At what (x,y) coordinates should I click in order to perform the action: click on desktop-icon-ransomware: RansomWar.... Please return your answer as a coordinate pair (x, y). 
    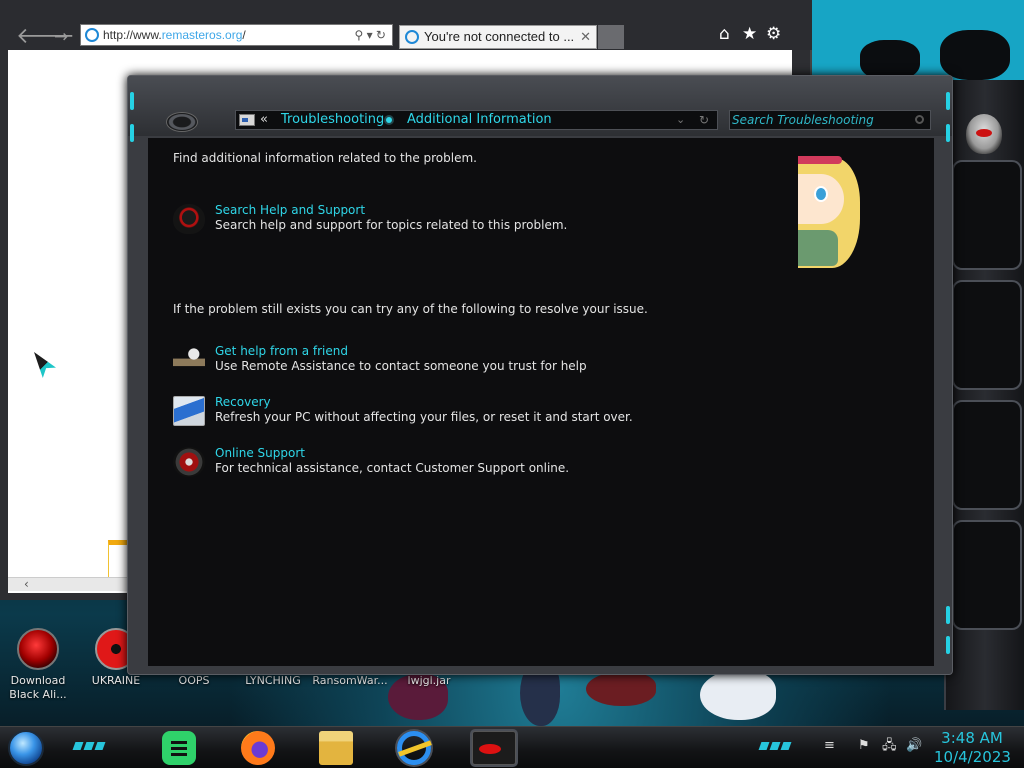
    Looking at the image, I should click on (350, 681).